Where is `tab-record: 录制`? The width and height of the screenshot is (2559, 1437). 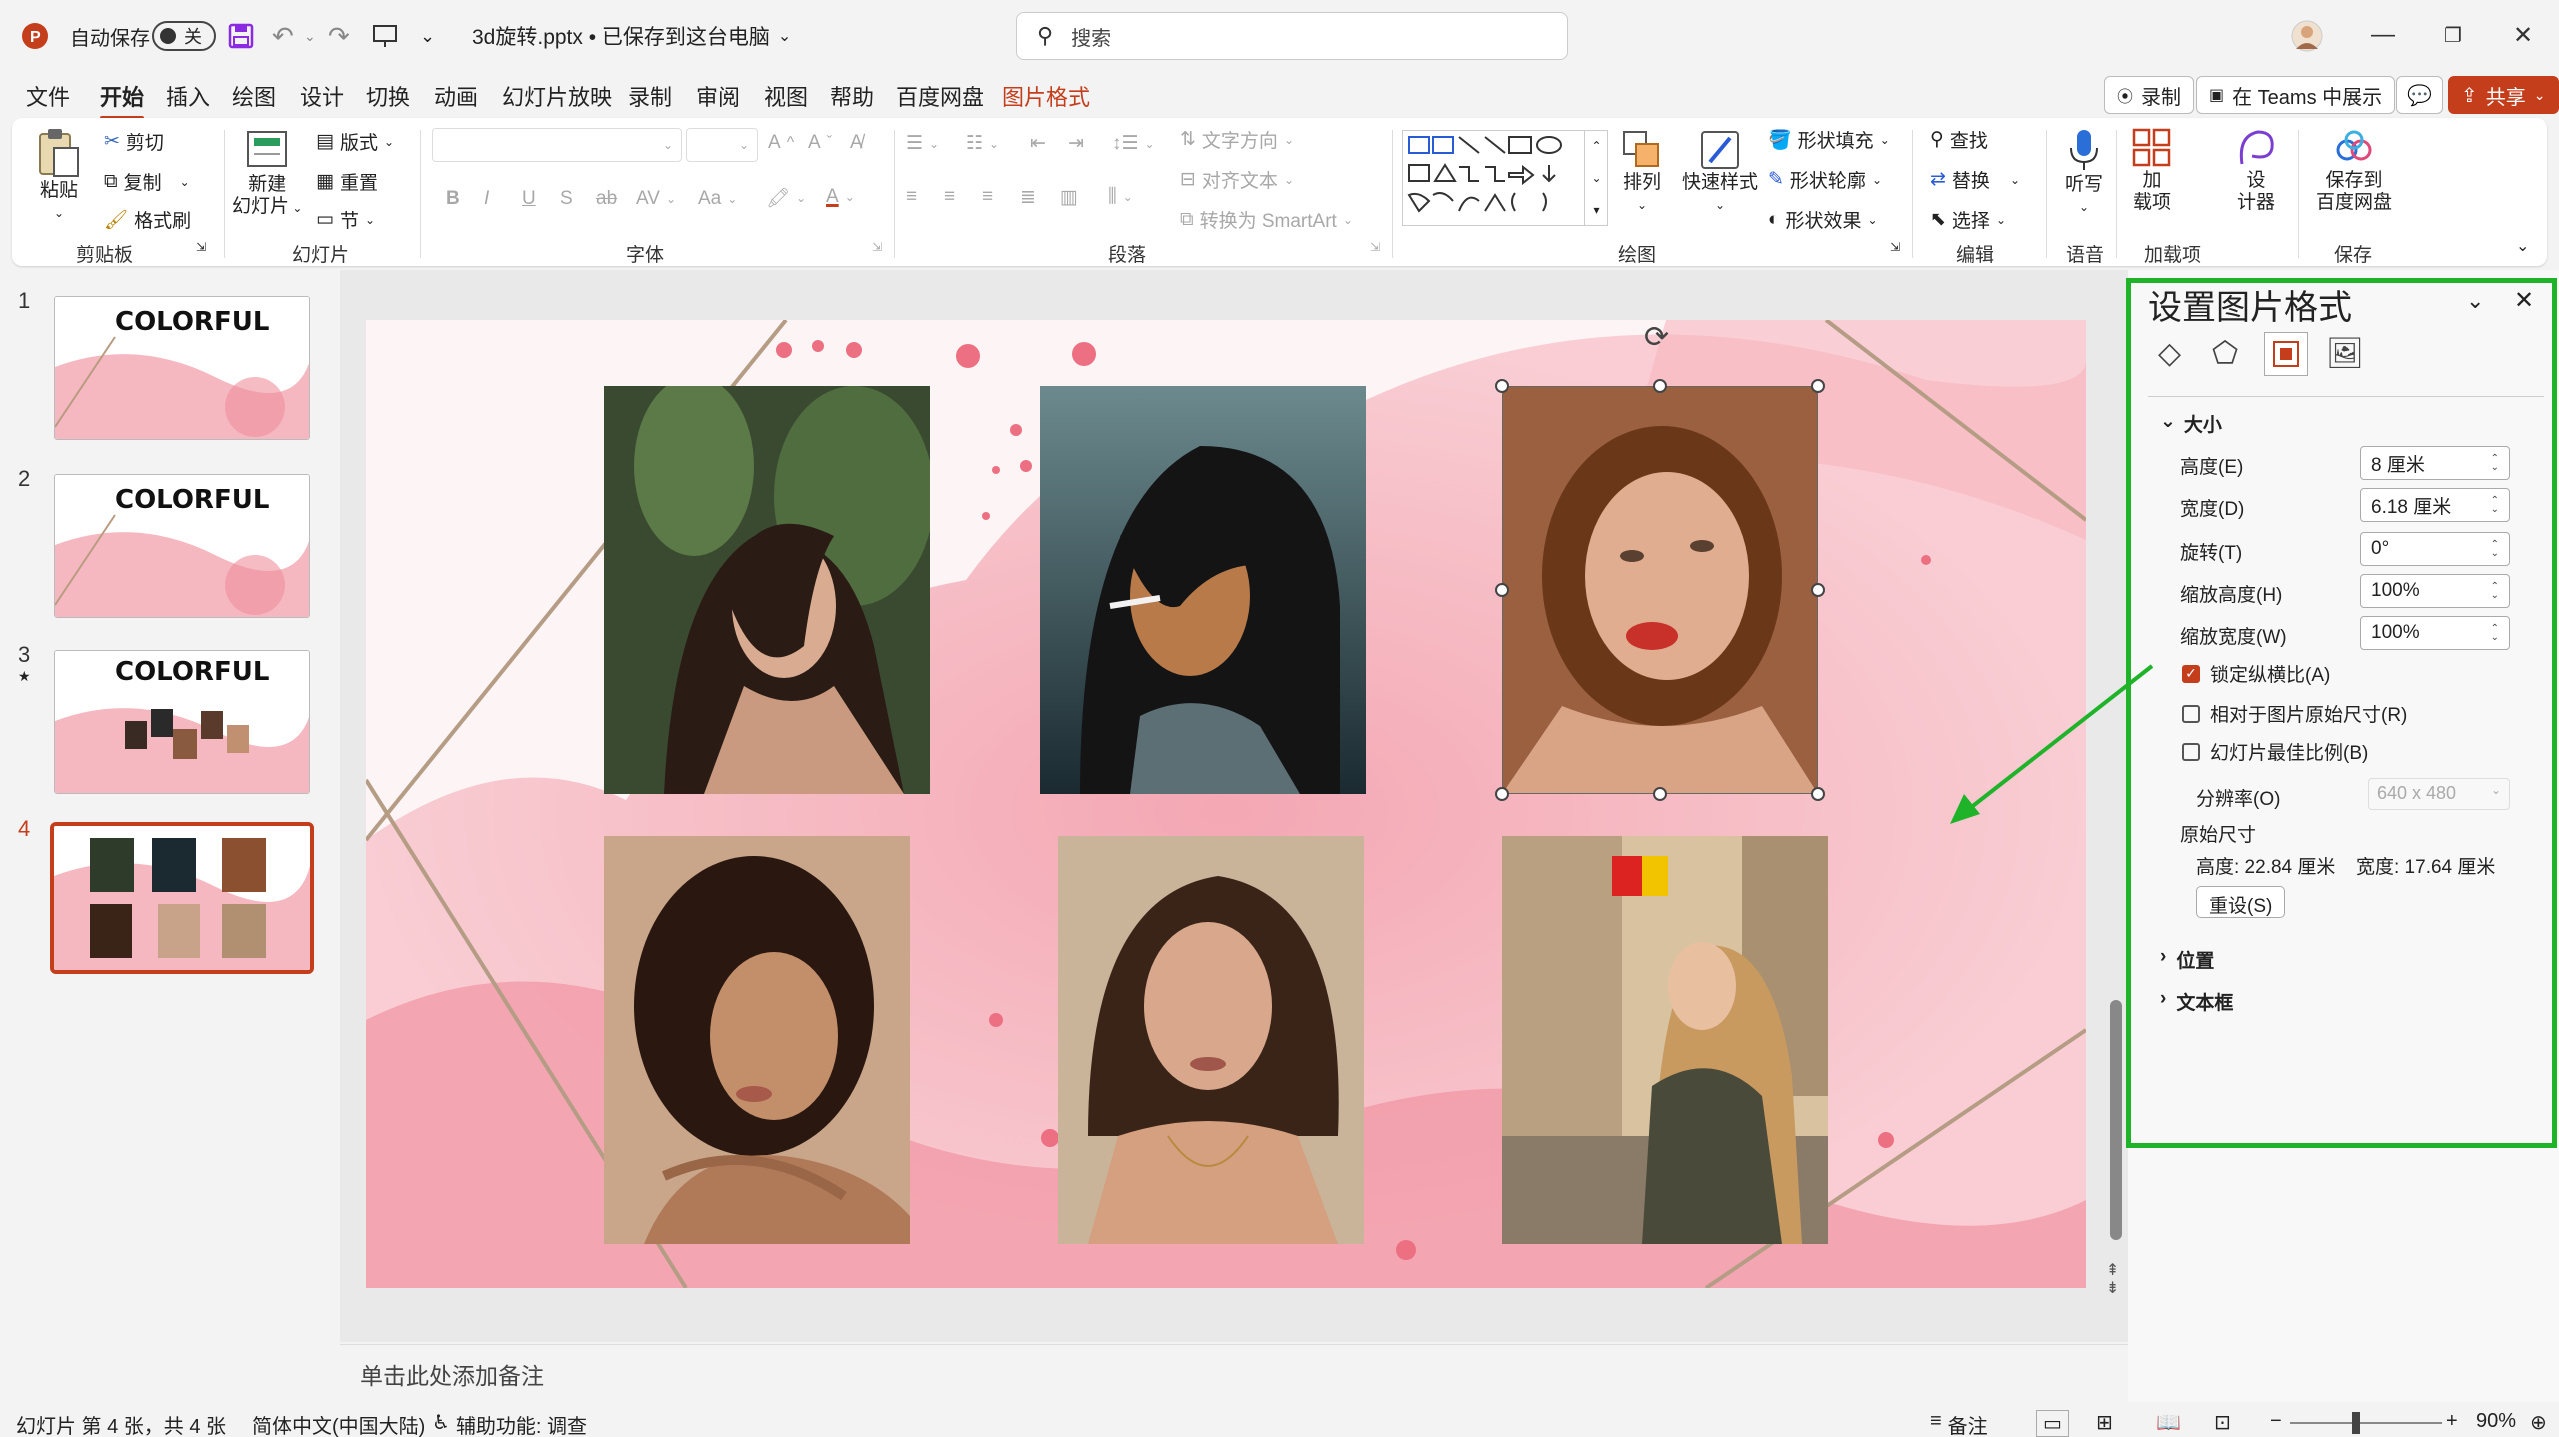
tab-record: 录制 is located at coordinates (650, 96).